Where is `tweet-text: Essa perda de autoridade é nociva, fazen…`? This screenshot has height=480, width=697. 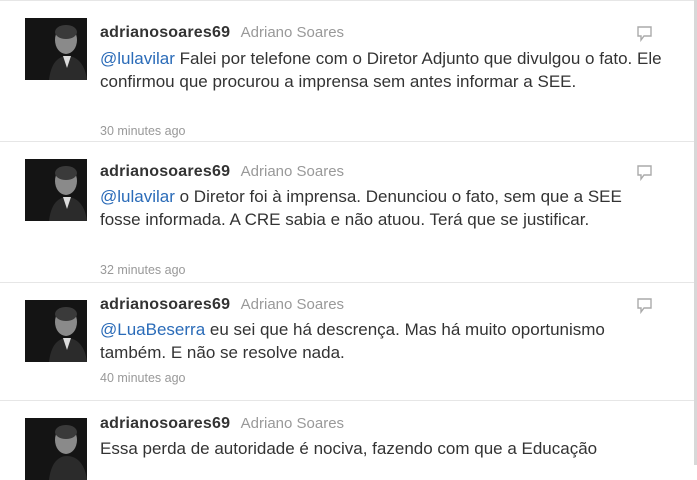 tweet-text: Essa perda de autoridade é nociva, fazen… is located at coordinates (382, 448).